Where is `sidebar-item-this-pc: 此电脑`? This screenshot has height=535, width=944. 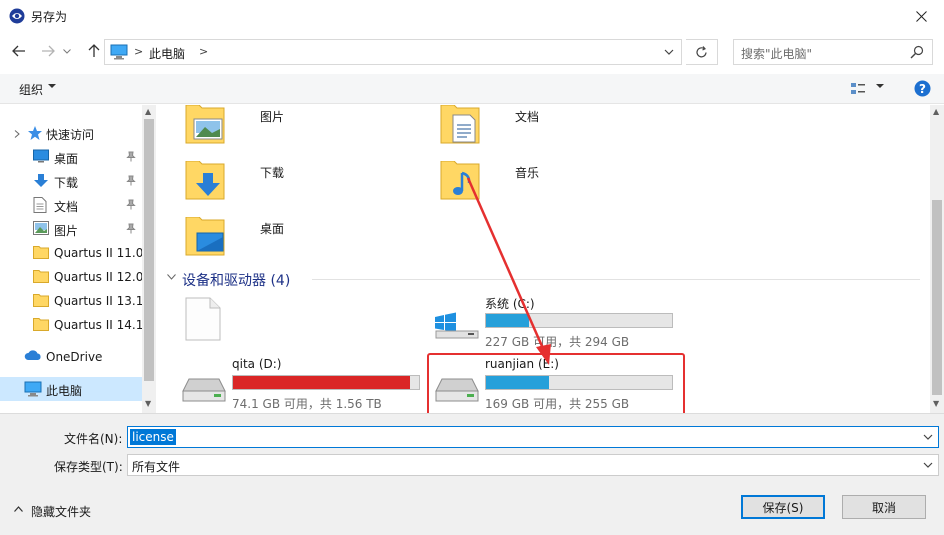 sidebar-item-this-pc: 此电脑 is located at coordinates (71, 389).